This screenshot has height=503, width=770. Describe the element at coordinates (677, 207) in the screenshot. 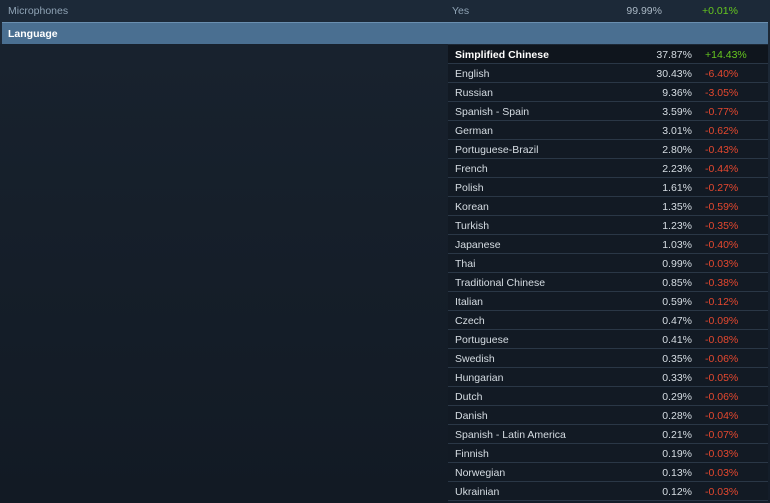

I see `language-percent: 1.35%` at that location.